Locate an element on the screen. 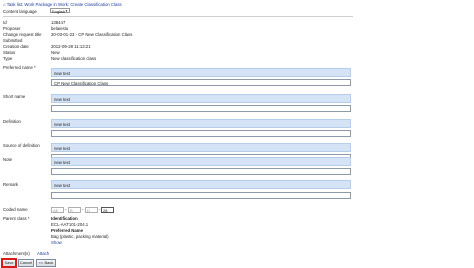  parent-preferred-name-label: Preferred Name is located at coordinates (67, 230).